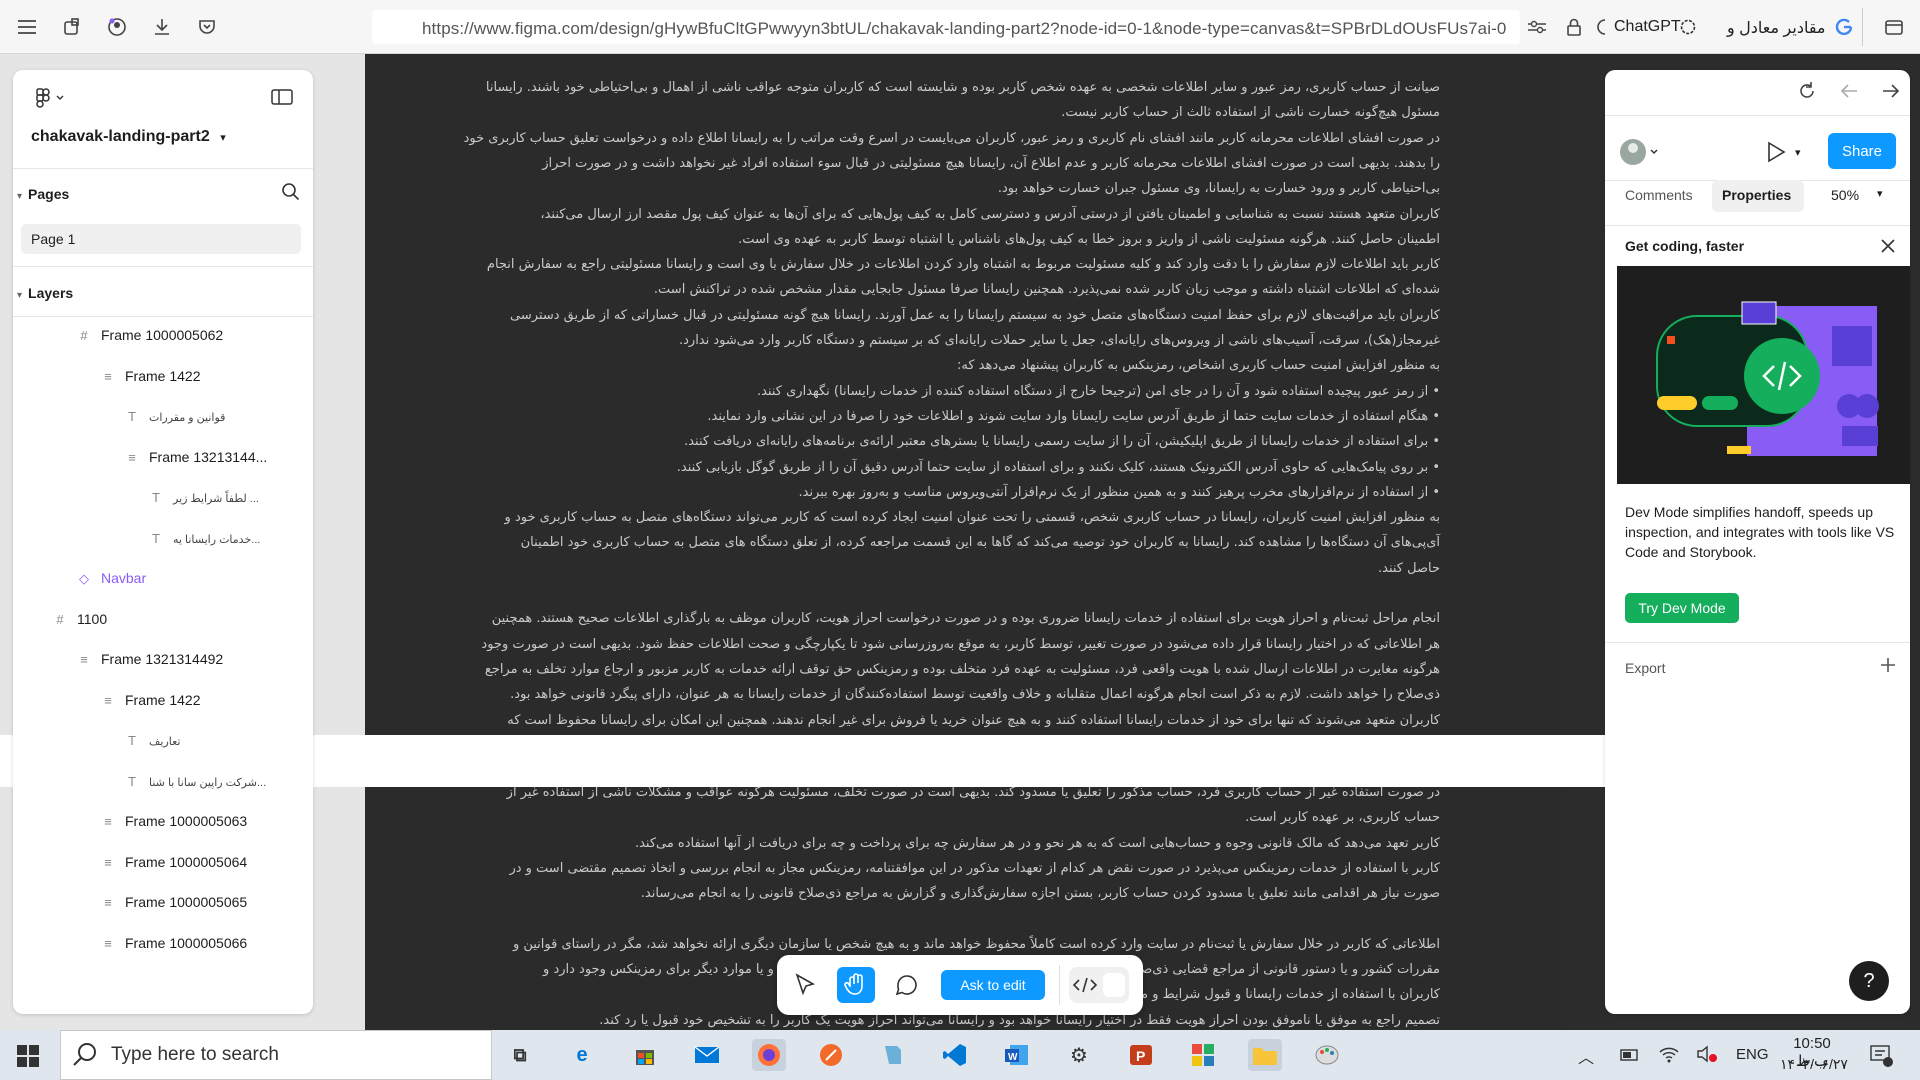  What do you see at coordinates (1888, 246) in the screenshot?
I see `close-icon` at bounding box center [1888, 246].